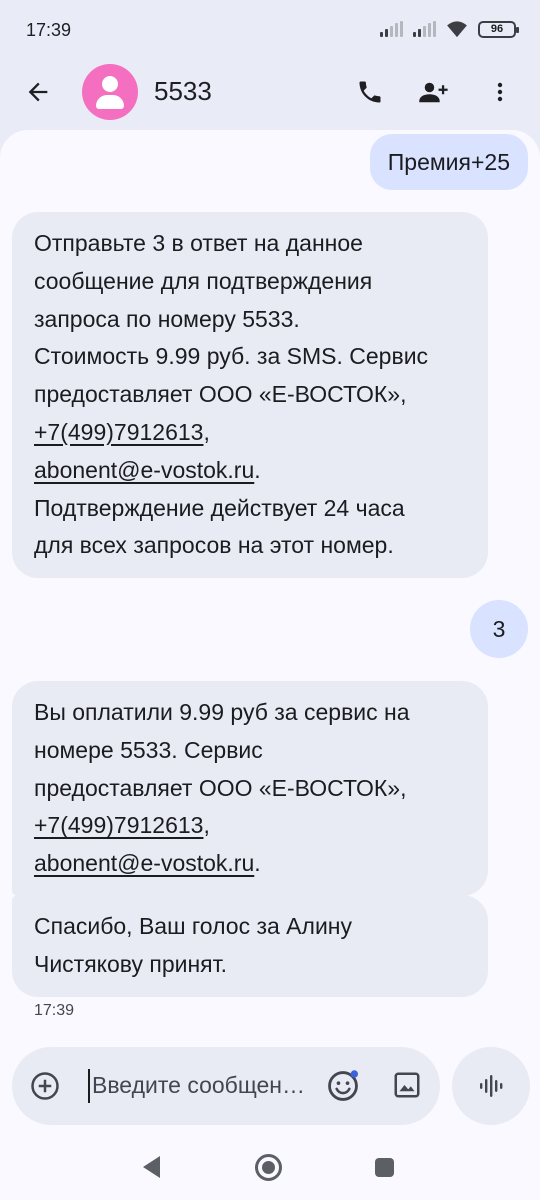 The image size is (540, 1200). Describe the element at coordinates (54, 1010) in the screenshot. I see `message-timestamp: 17:39` at that location.